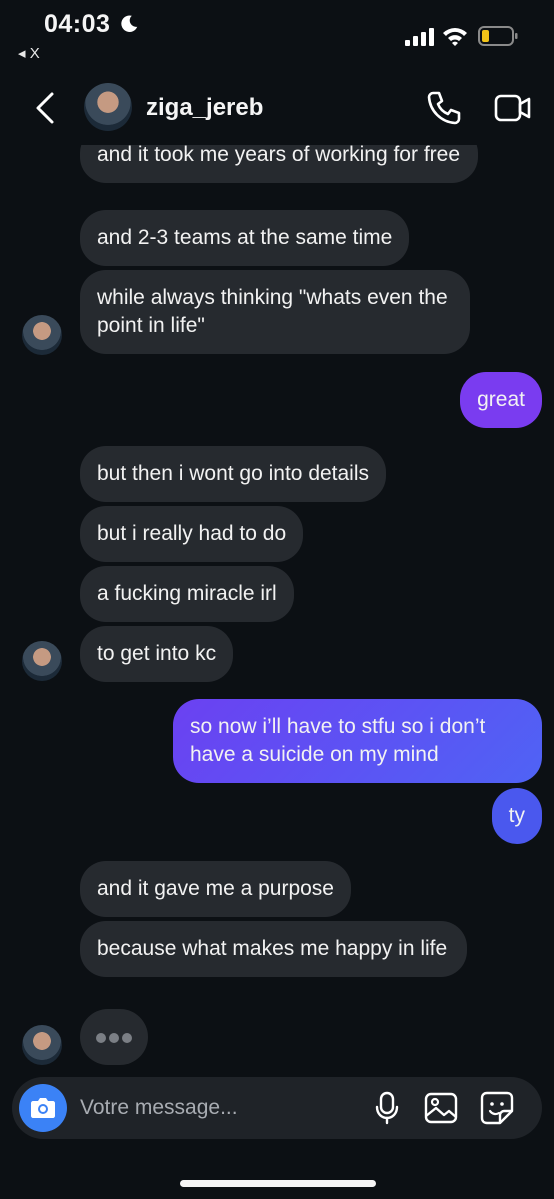 The height and width of the screenshot is (1199, 554). I want to click on video-camera-icon, so click(513, 108).